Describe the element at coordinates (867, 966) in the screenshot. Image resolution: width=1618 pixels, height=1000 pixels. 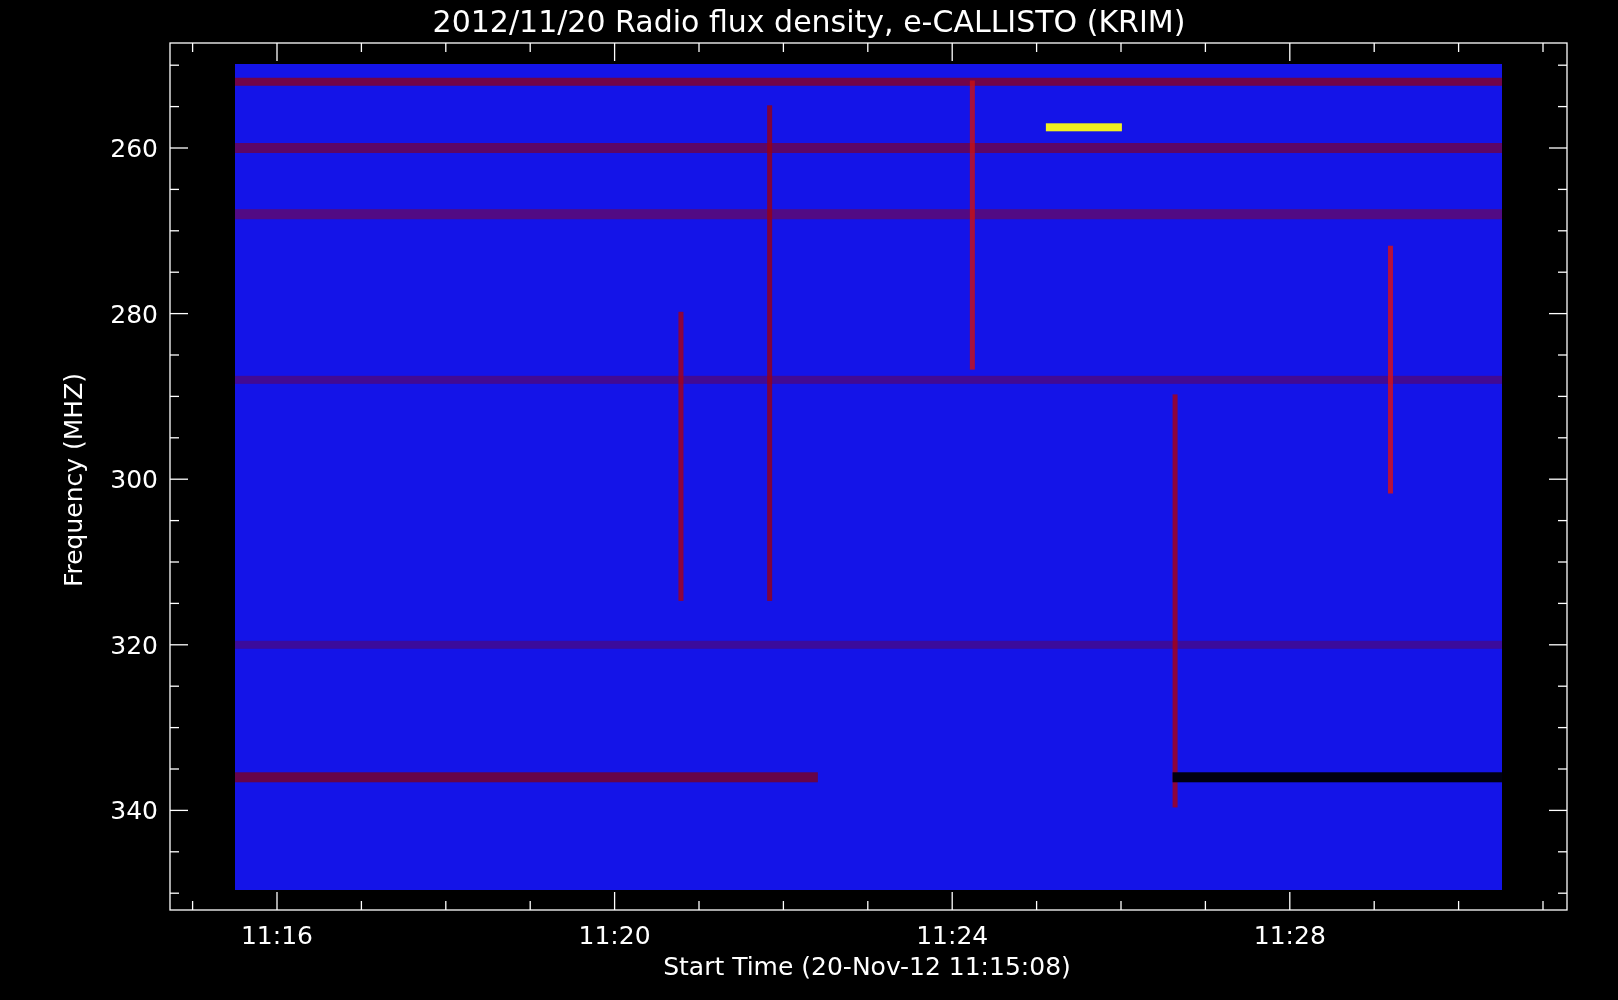
I see `x-axis-label: Start Time (20-Nov-12 11:15:08)` at that location.